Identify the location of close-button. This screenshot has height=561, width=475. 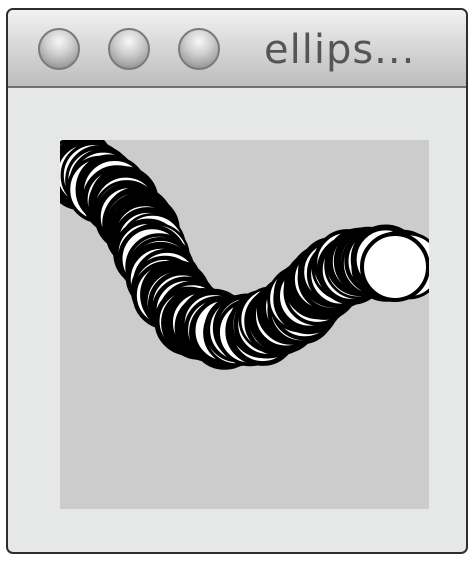
(59, 49).